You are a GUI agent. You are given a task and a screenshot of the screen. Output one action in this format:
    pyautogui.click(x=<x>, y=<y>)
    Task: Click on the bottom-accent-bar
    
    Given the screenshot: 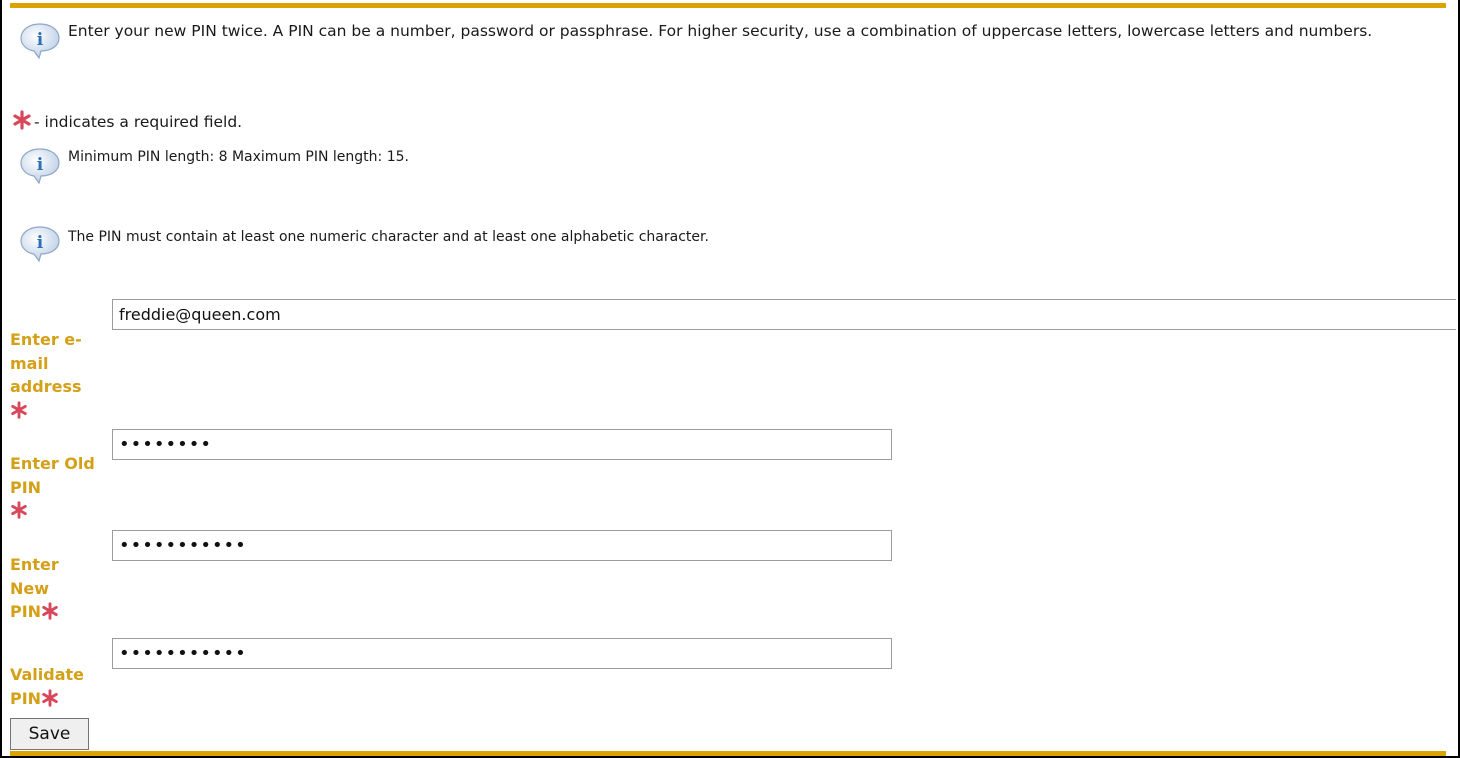 What is the action you would take?
    pyautogui.click(x=728, y=753)
    